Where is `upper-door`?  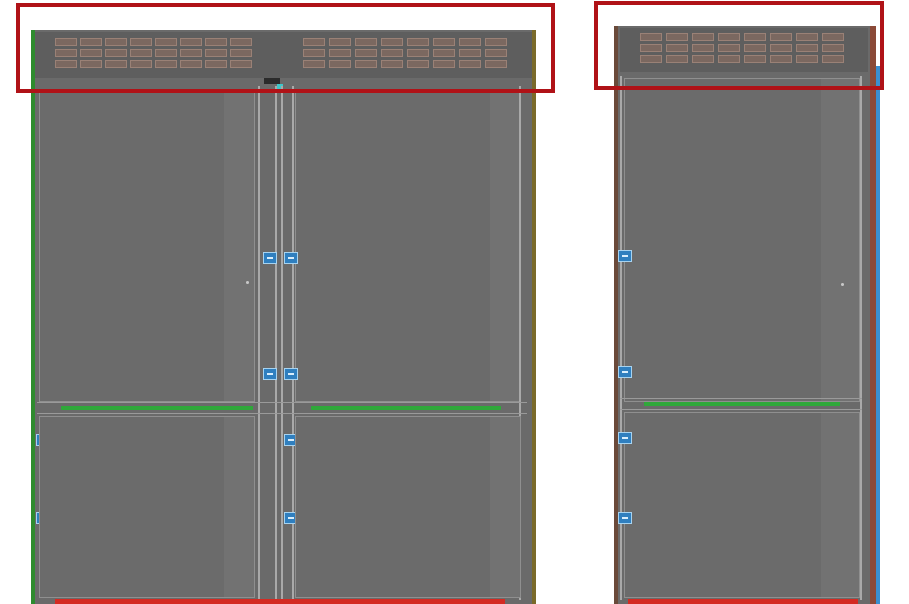
upper-door is located at coordinates (742, 240).